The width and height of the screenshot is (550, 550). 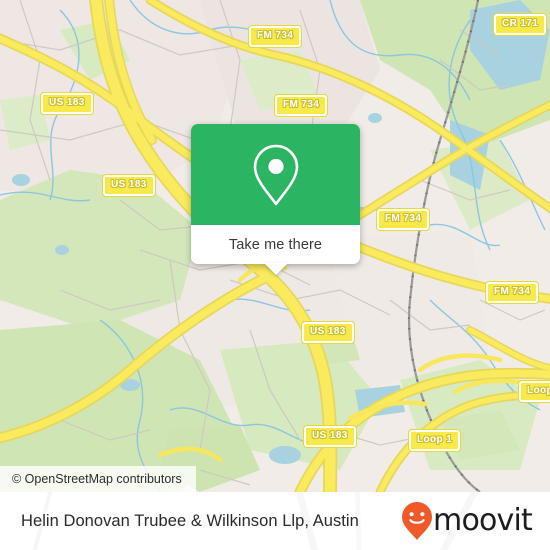 I want to click on moovit-logo: moovit, so click(x=466, y=521).